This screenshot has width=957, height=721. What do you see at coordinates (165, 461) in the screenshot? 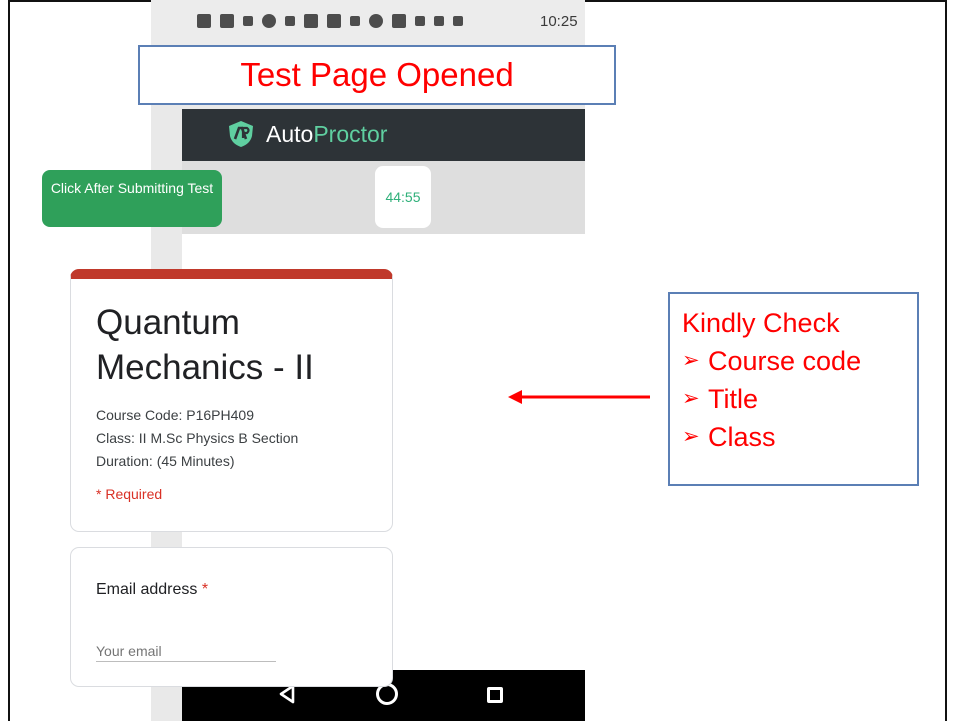
I see `duration-text: Duration: (45 Minutes)` at bounding box center [165, 461].